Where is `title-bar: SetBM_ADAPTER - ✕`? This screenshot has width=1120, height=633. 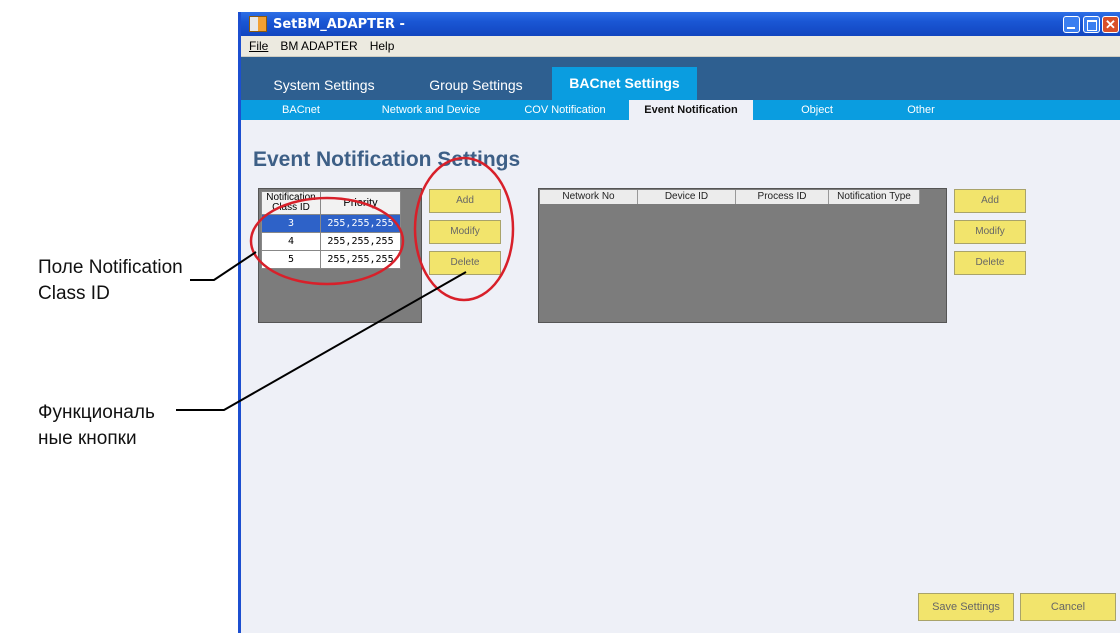 title-bar: SetBM_ADAPTER - ✕ is located at coordinates (680, 24).